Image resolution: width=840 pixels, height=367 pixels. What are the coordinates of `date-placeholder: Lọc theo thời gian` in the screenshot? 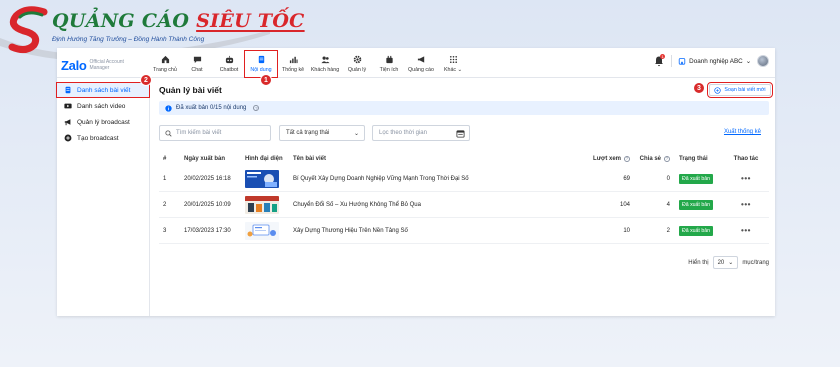 It's located at (403, 133).